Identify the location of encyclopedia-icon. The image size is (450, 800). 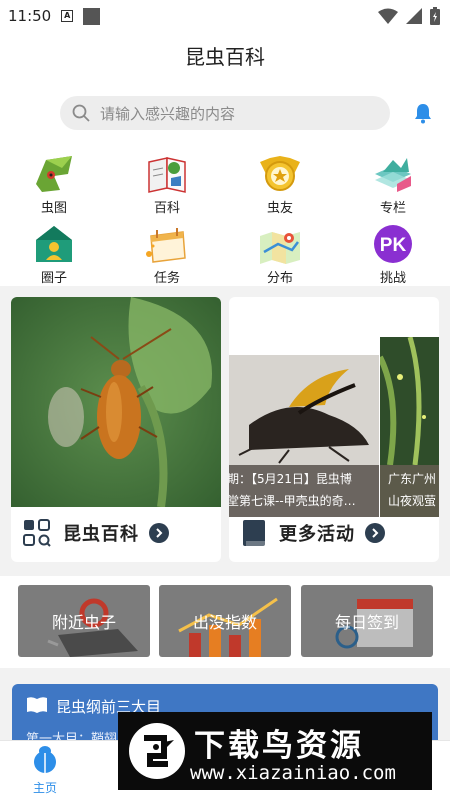
(167, 174).